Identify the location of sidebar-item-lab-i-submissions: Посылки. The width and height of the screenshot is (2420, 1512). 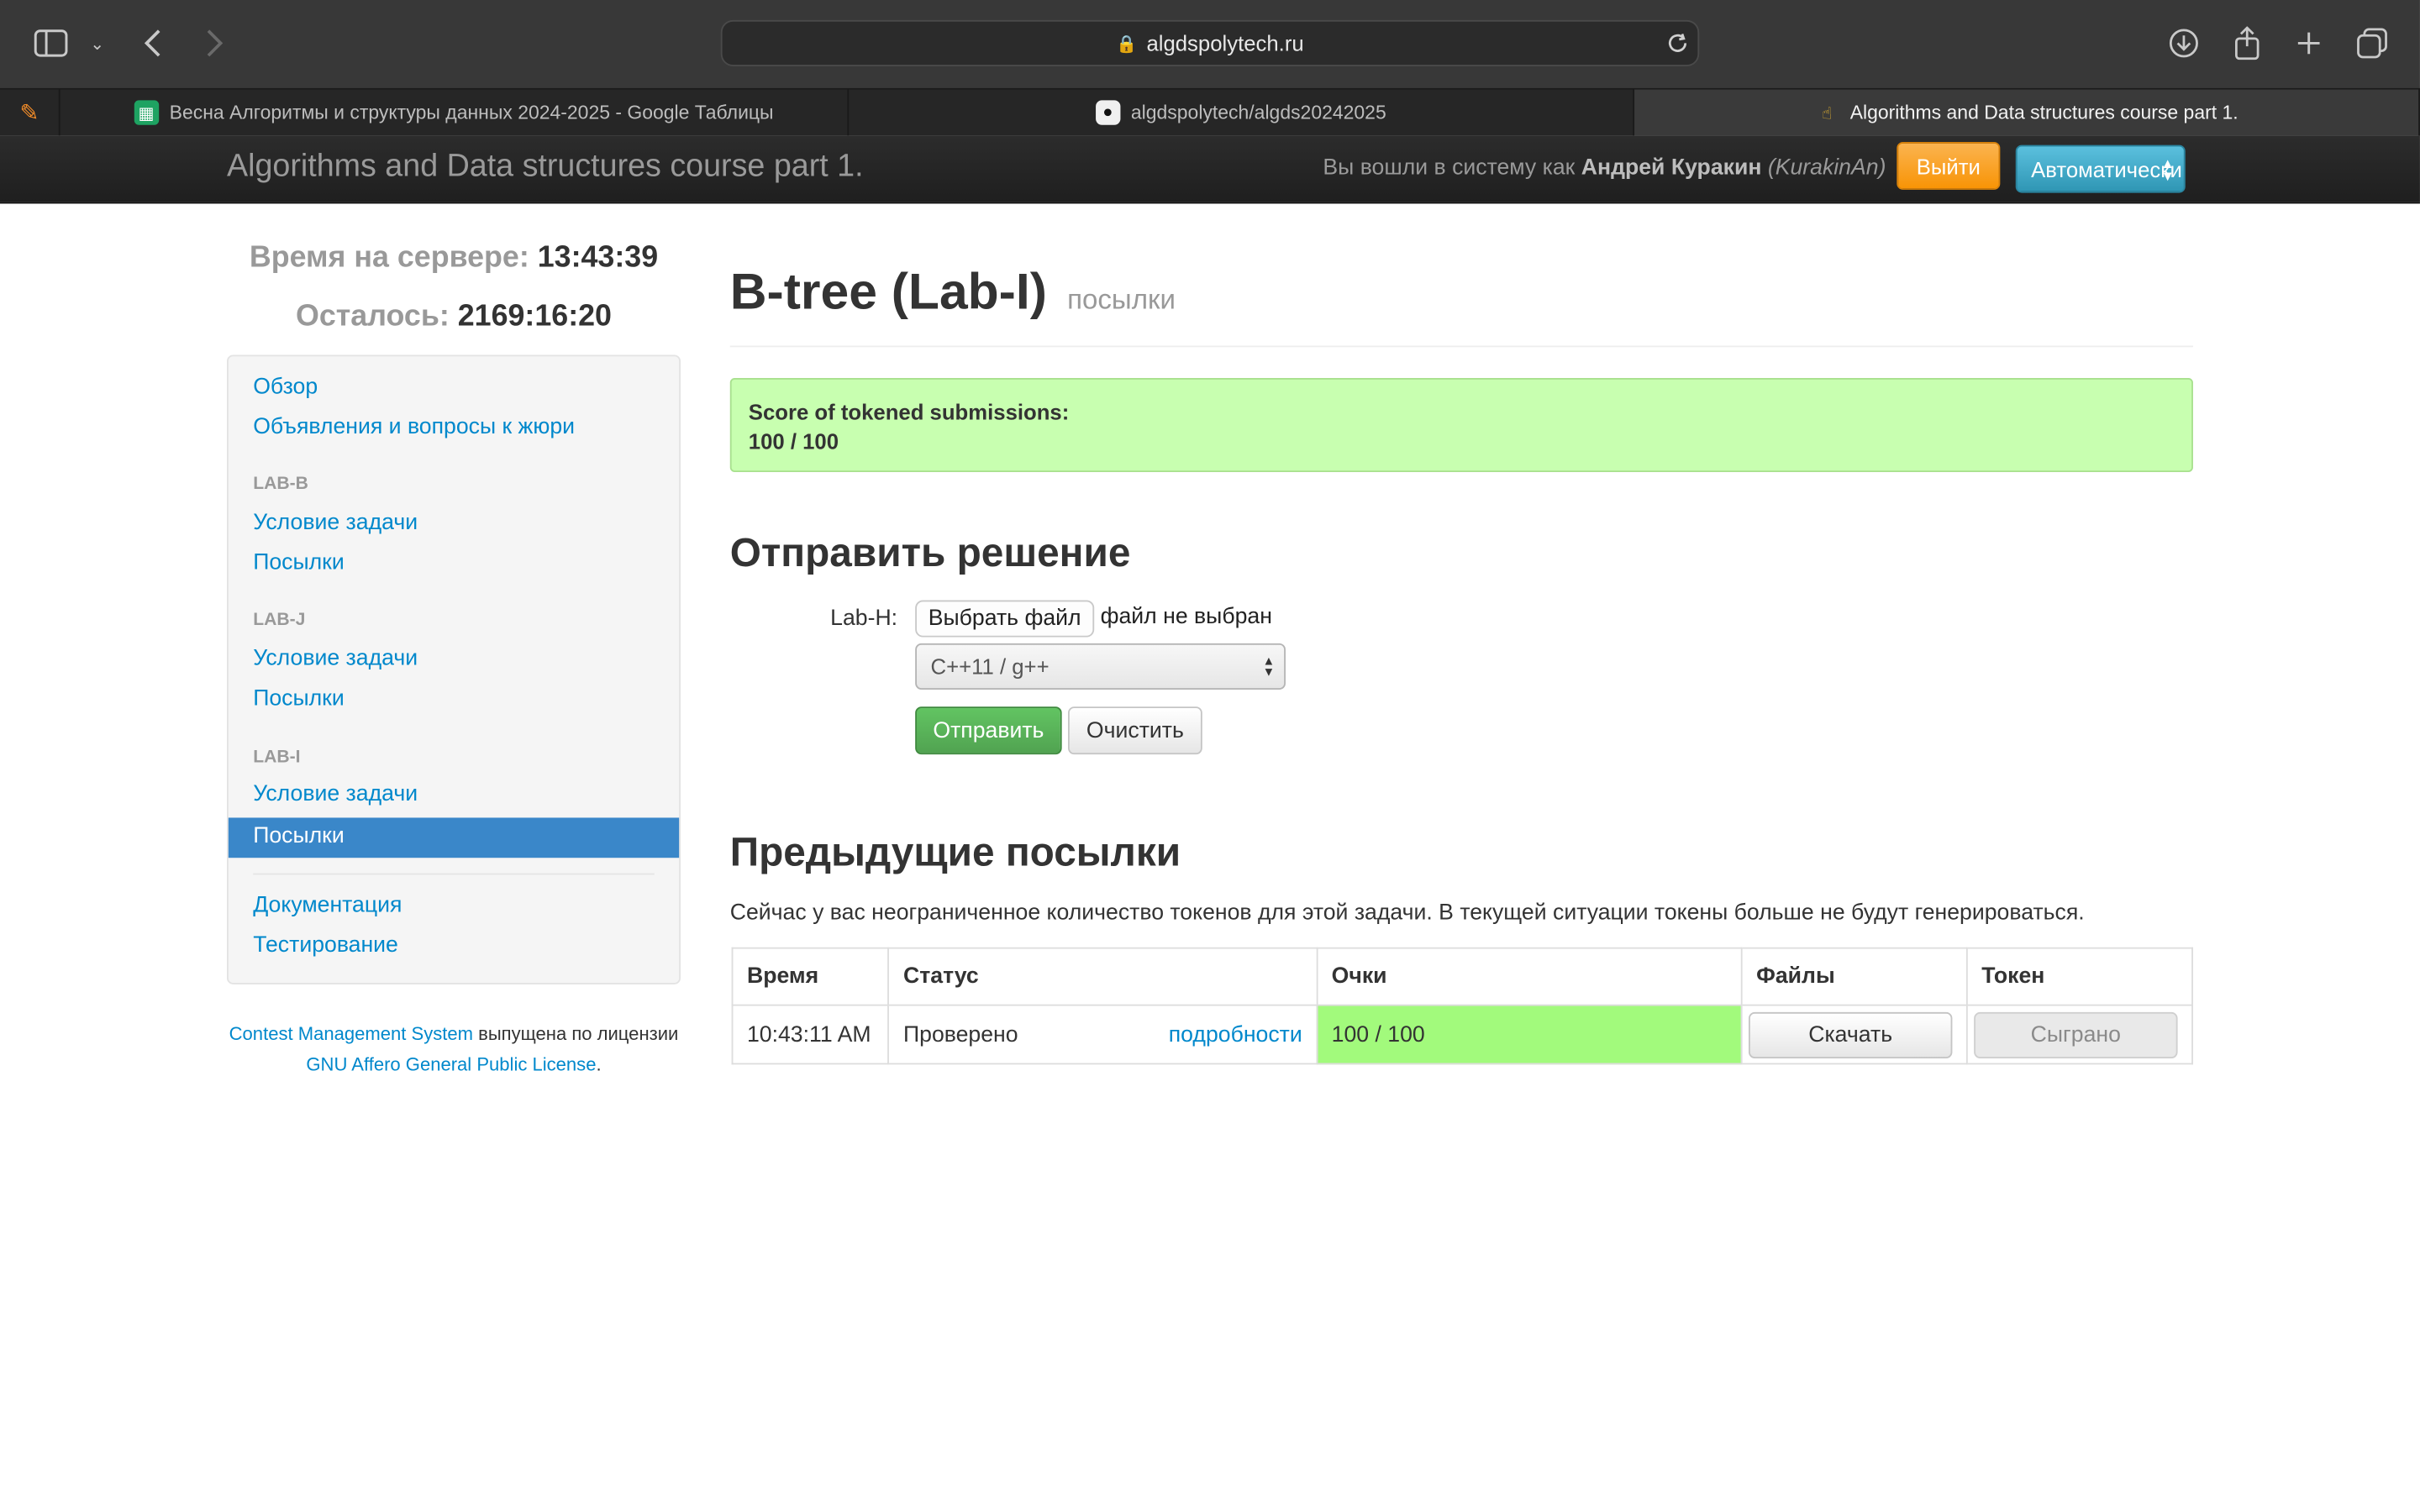
(454, 837).